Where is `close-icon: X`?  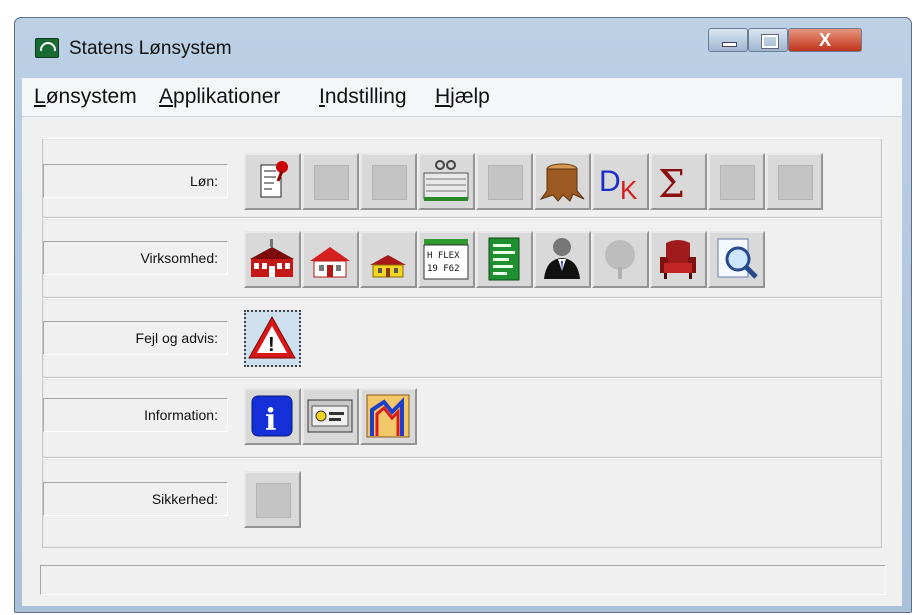 close-icon: X is located at coordinates (824, 40).